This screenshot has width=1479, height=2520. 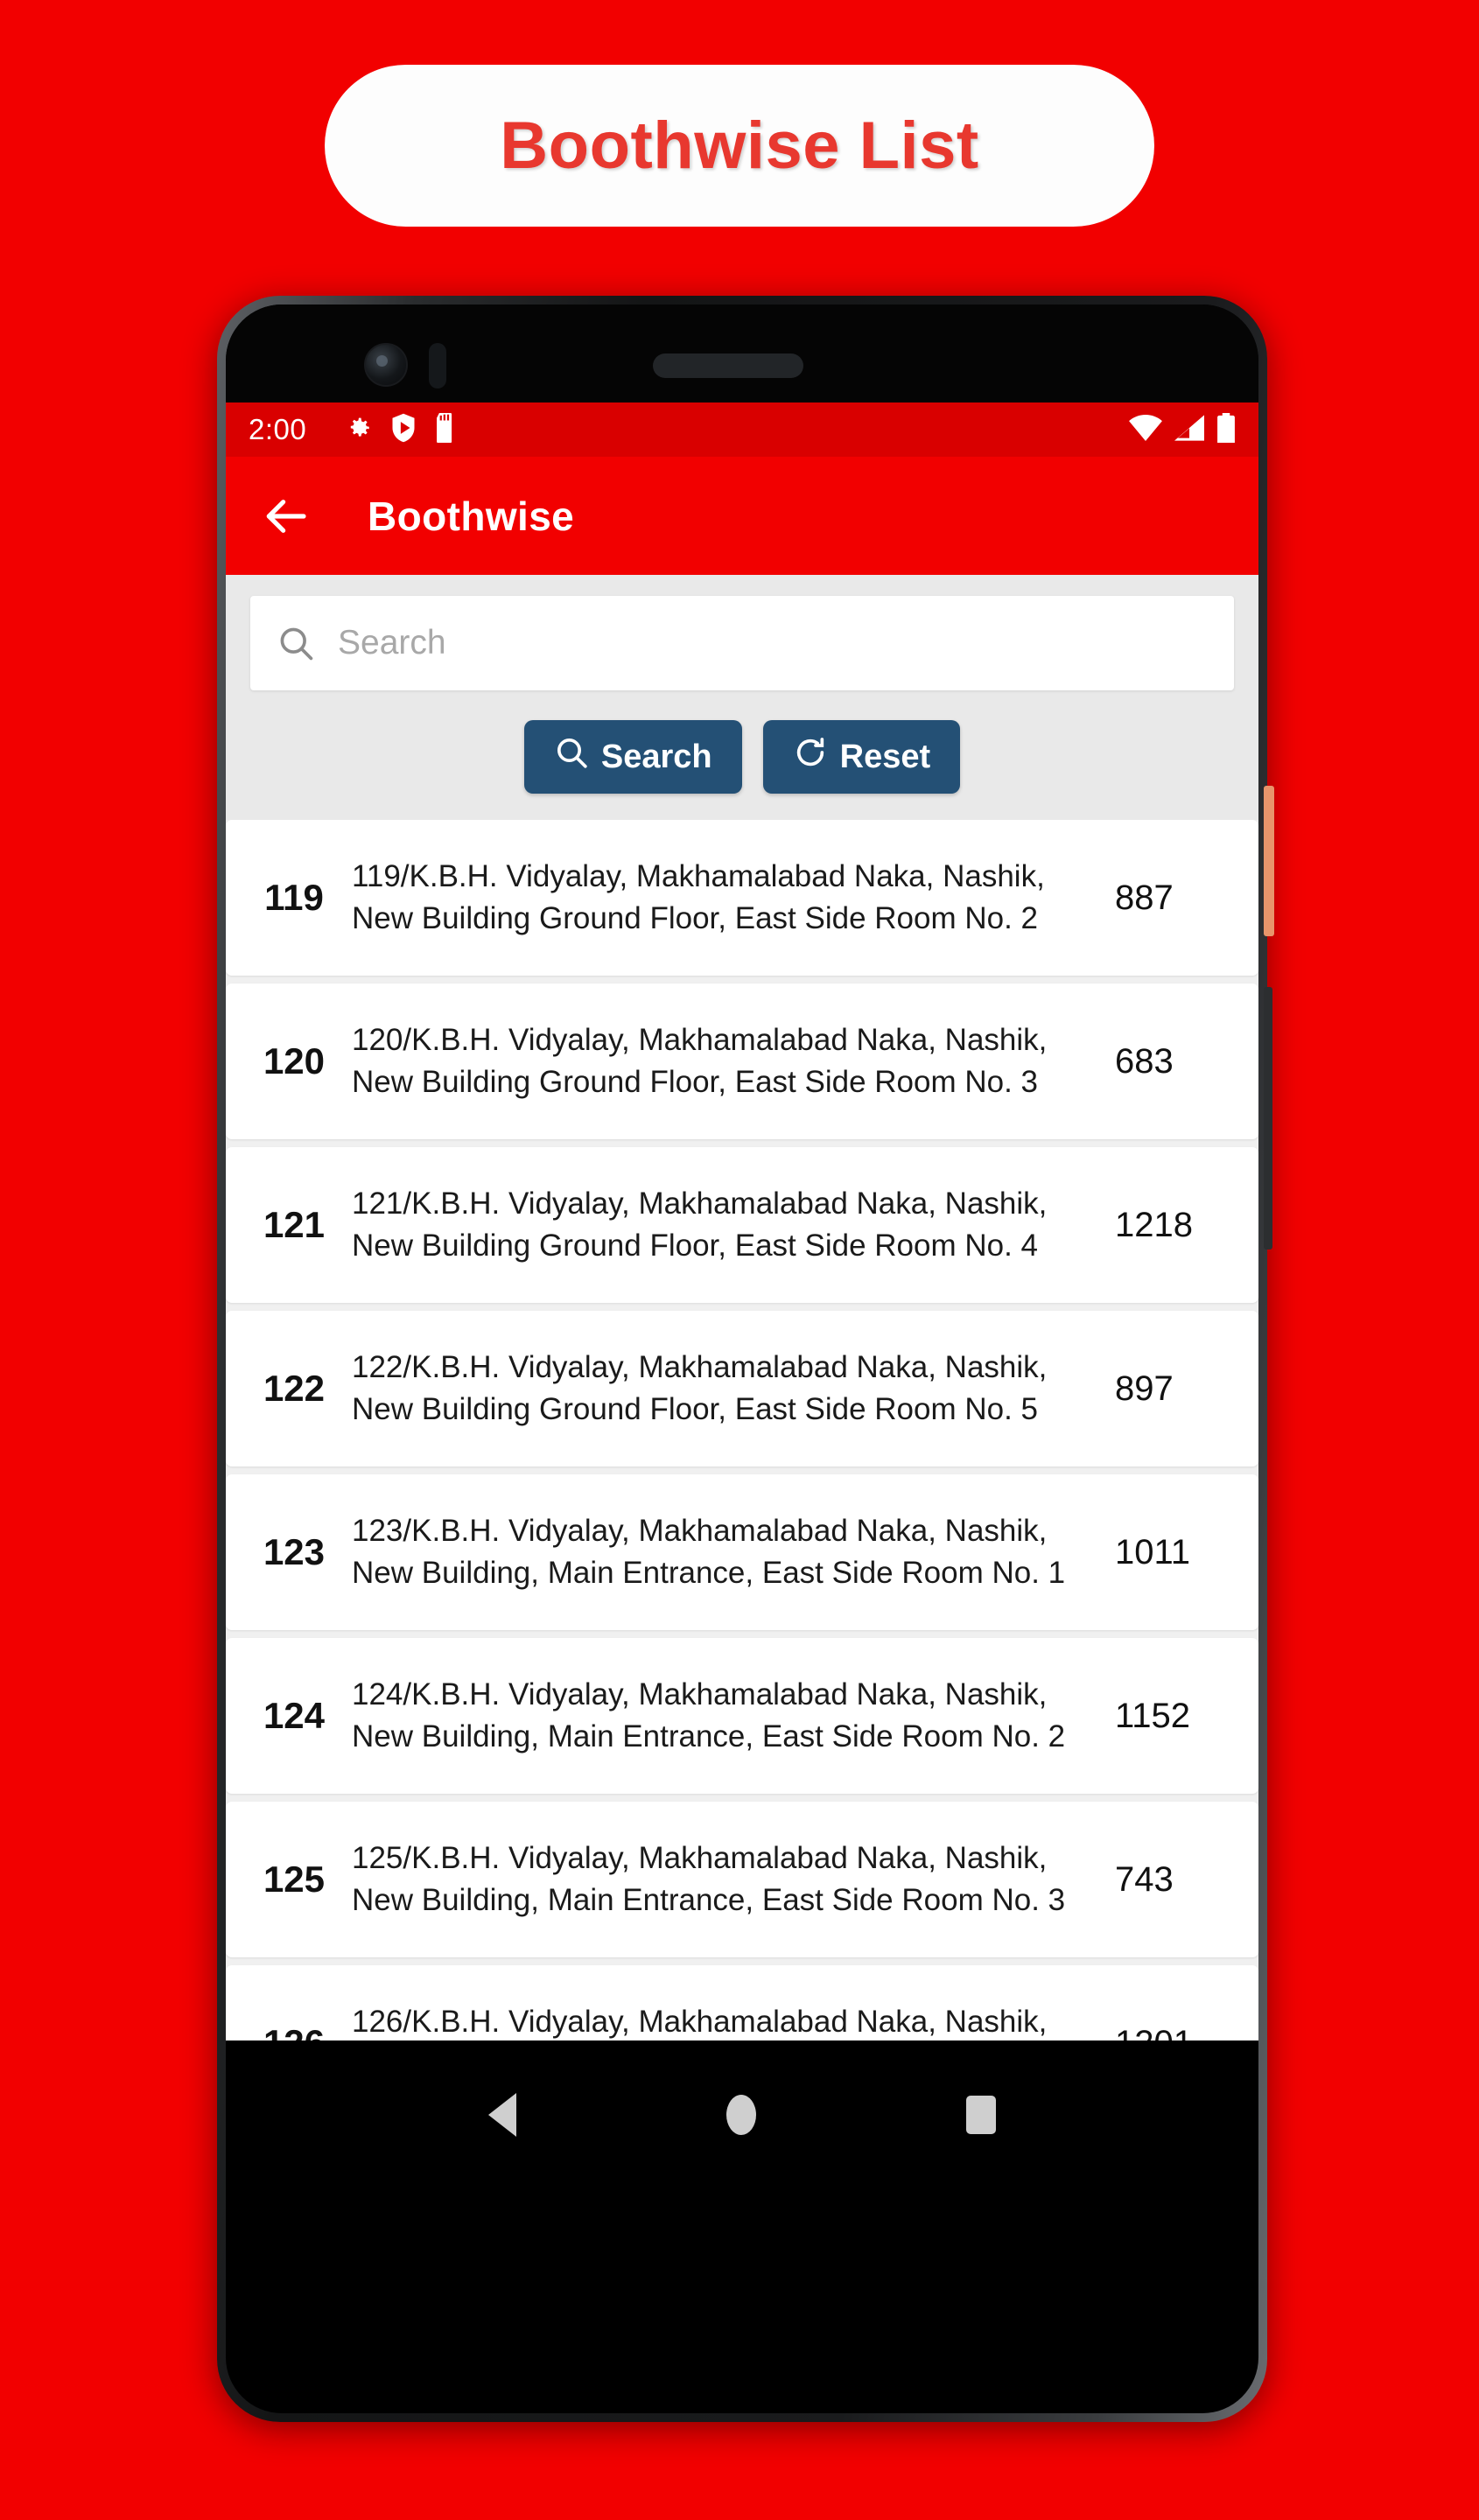 I want to click on sd-card-icon, so click(x=446, y=429).